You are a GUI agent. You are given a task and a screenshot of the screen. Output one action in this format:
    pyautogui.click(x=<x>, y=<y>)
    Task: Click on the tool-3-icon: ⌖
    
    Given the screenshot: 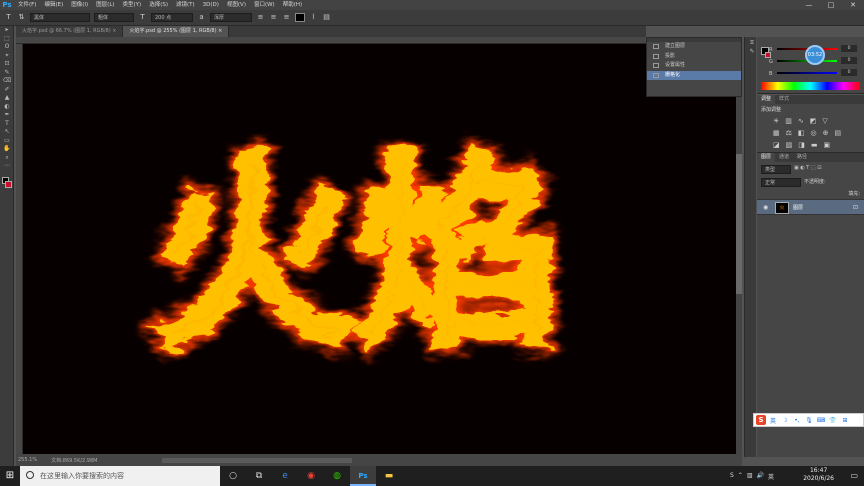 What is the action you would take?
    pyautogui.click(x=7, y=56)
    